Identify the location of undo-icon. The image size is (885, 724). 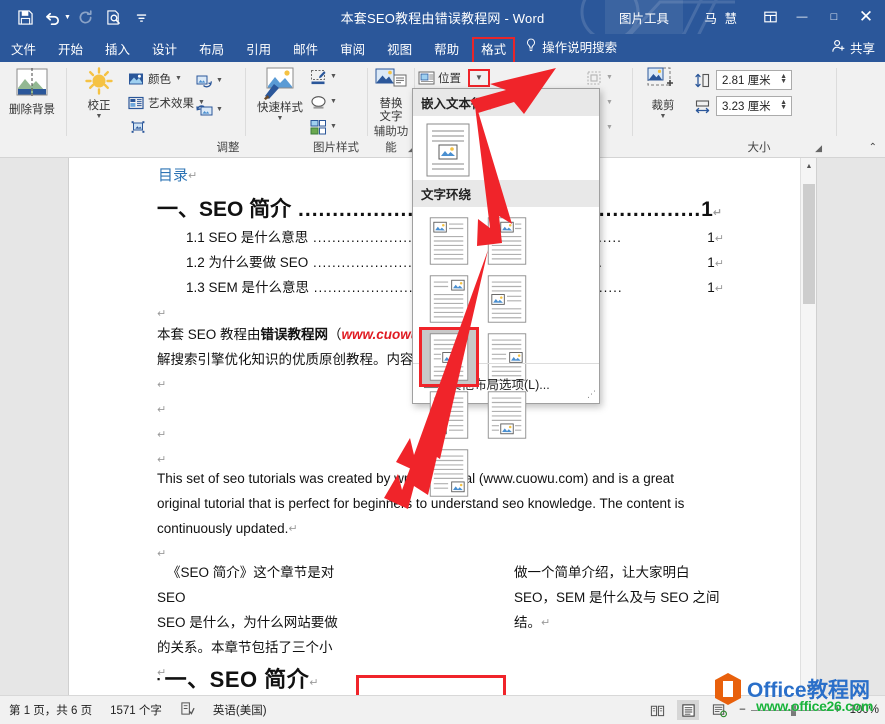
(53, 17).